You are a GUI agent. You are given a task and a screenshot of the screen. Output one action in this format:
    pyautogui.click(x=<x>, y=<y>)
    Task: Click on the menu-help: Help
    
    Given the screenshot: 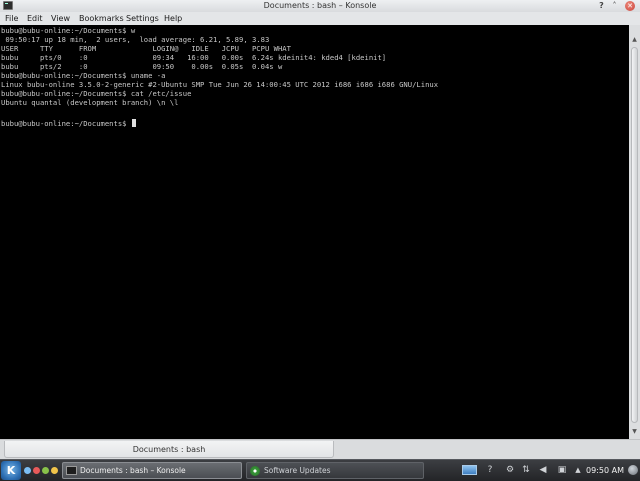 What is the action you would take?
    pyautogui.click(x=173, y=18)
    